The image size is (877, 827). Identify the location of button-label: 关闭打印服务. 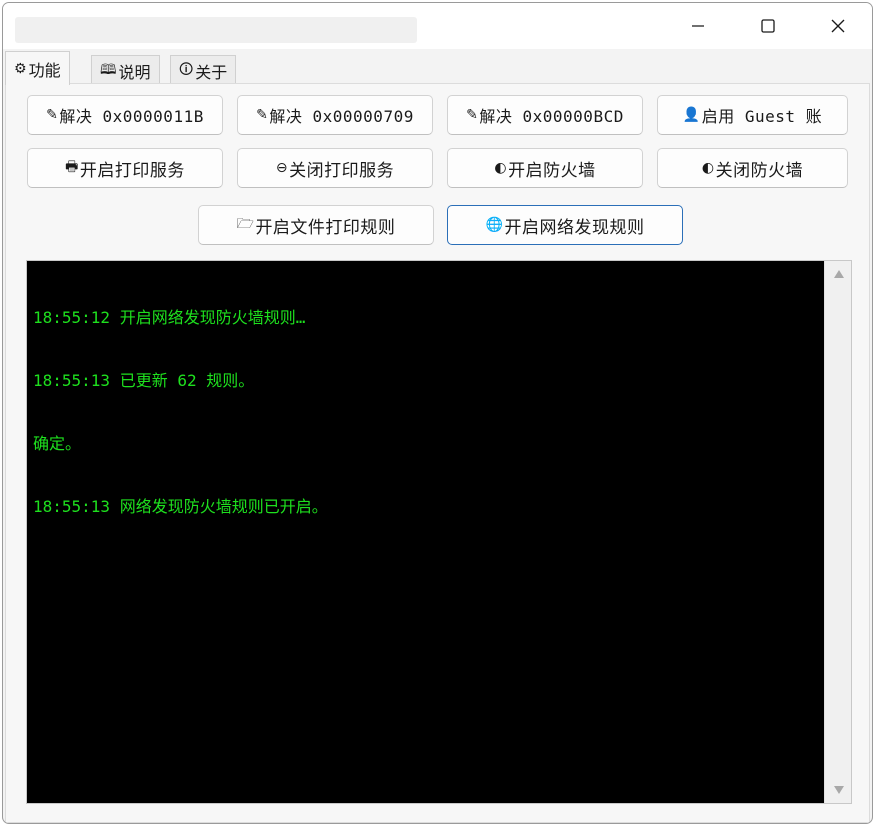
(342, 170).